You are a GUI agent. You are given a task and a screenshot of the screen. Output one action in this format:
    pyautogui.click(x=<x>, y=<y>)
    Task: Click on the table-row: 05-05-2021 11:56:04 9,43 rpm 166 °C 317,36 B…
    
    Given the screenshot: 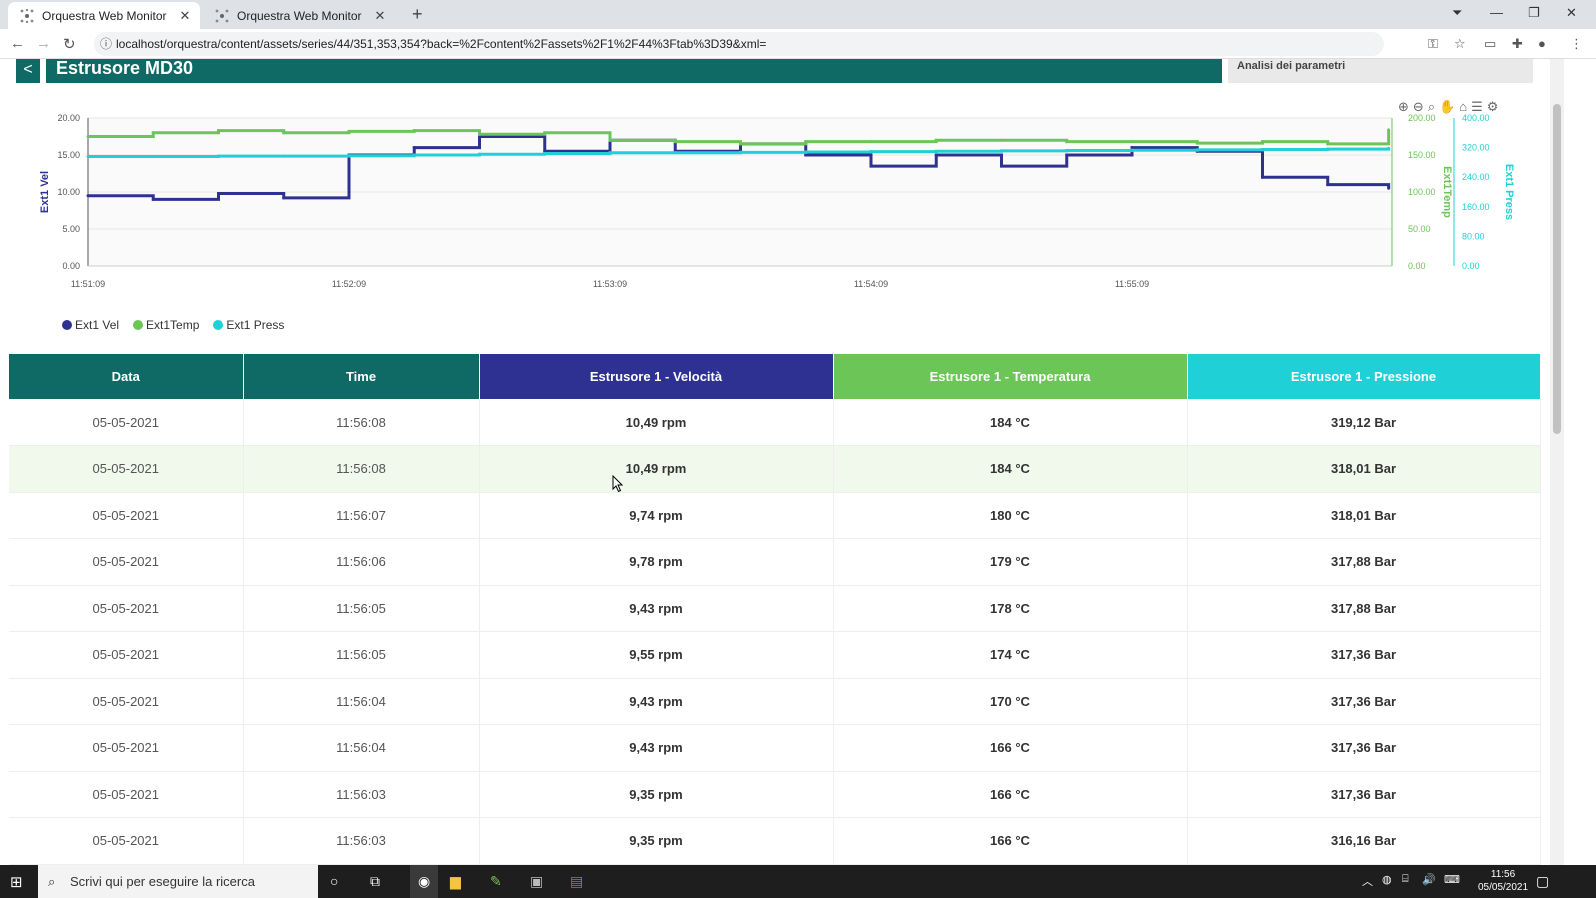 What is the action you would take?
    pyautogui.click(x=775, y=748)
    